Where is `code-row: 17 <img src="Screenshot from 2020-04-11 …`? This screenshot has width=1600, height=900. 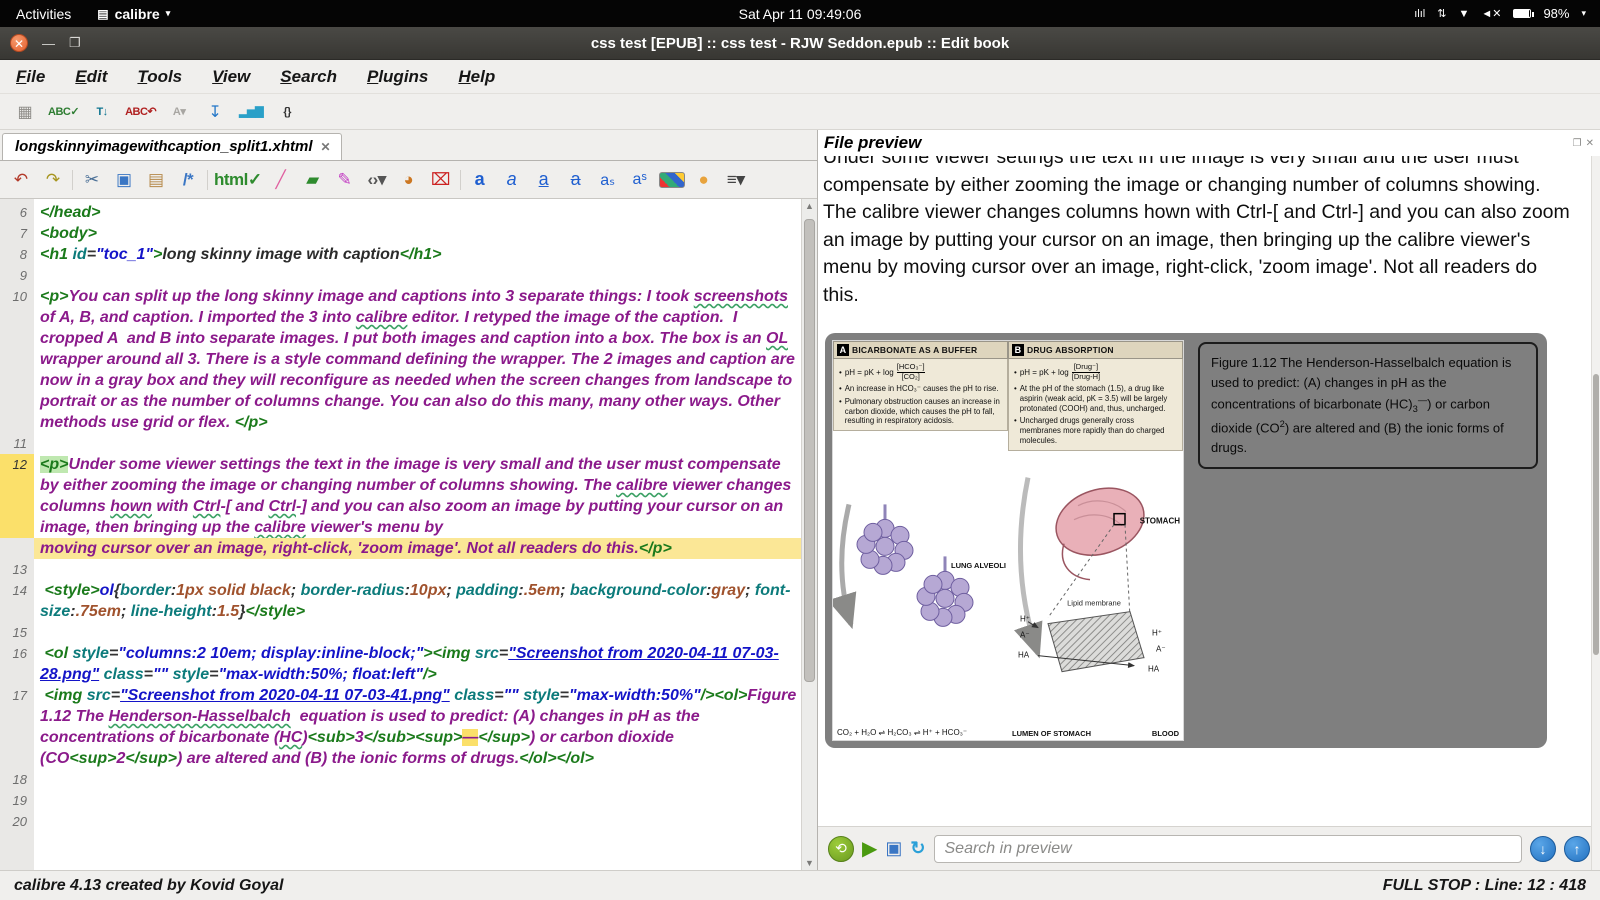 code-row: 17 <img src="Screenshot from 2020-04-11 … is located at coordinates (400, 727).